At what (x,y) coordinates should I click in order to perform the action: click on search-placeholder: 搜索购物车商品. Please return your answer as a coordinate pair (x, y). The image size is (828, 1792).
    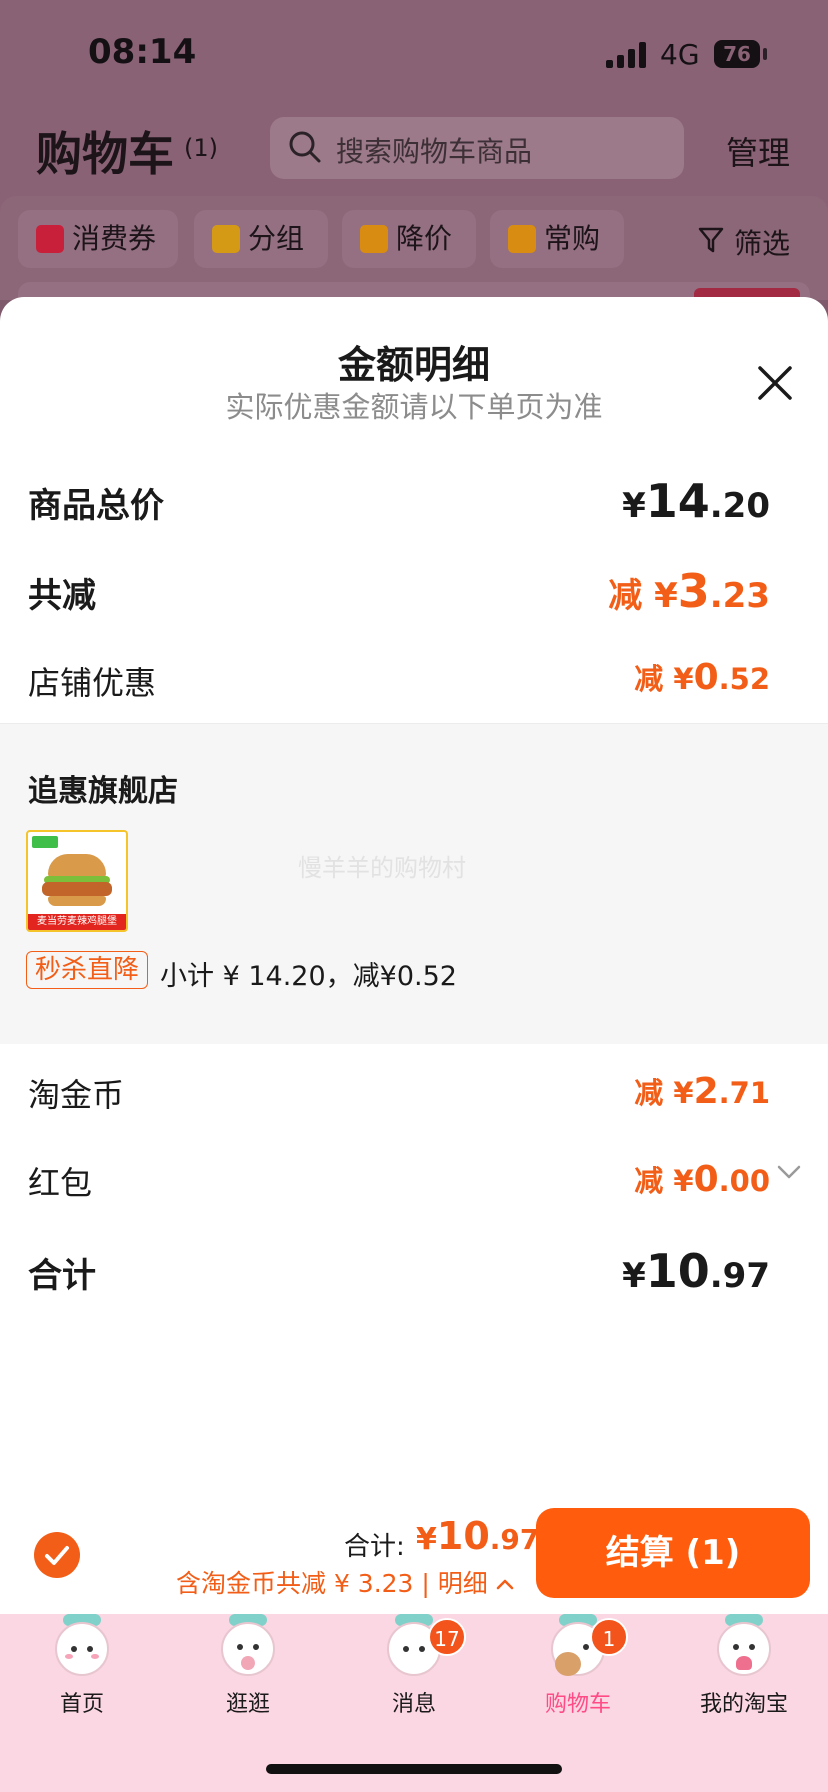
    Looking at the image, I should click on (434, 151).